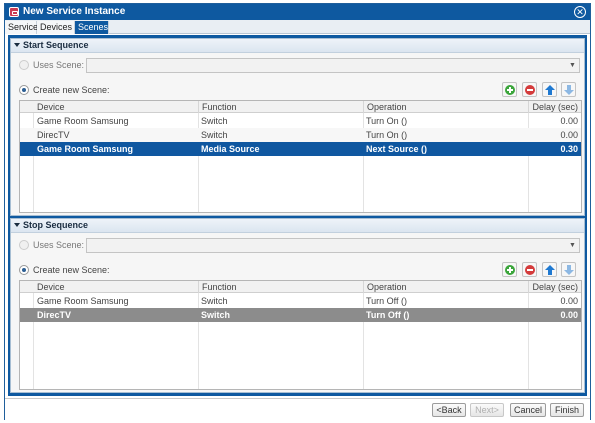  Describe the element at coordinates (300, 315) in the screenshot. I see `table-row-selected: DirecTV Switch Turn Off () 0.00` at that location.